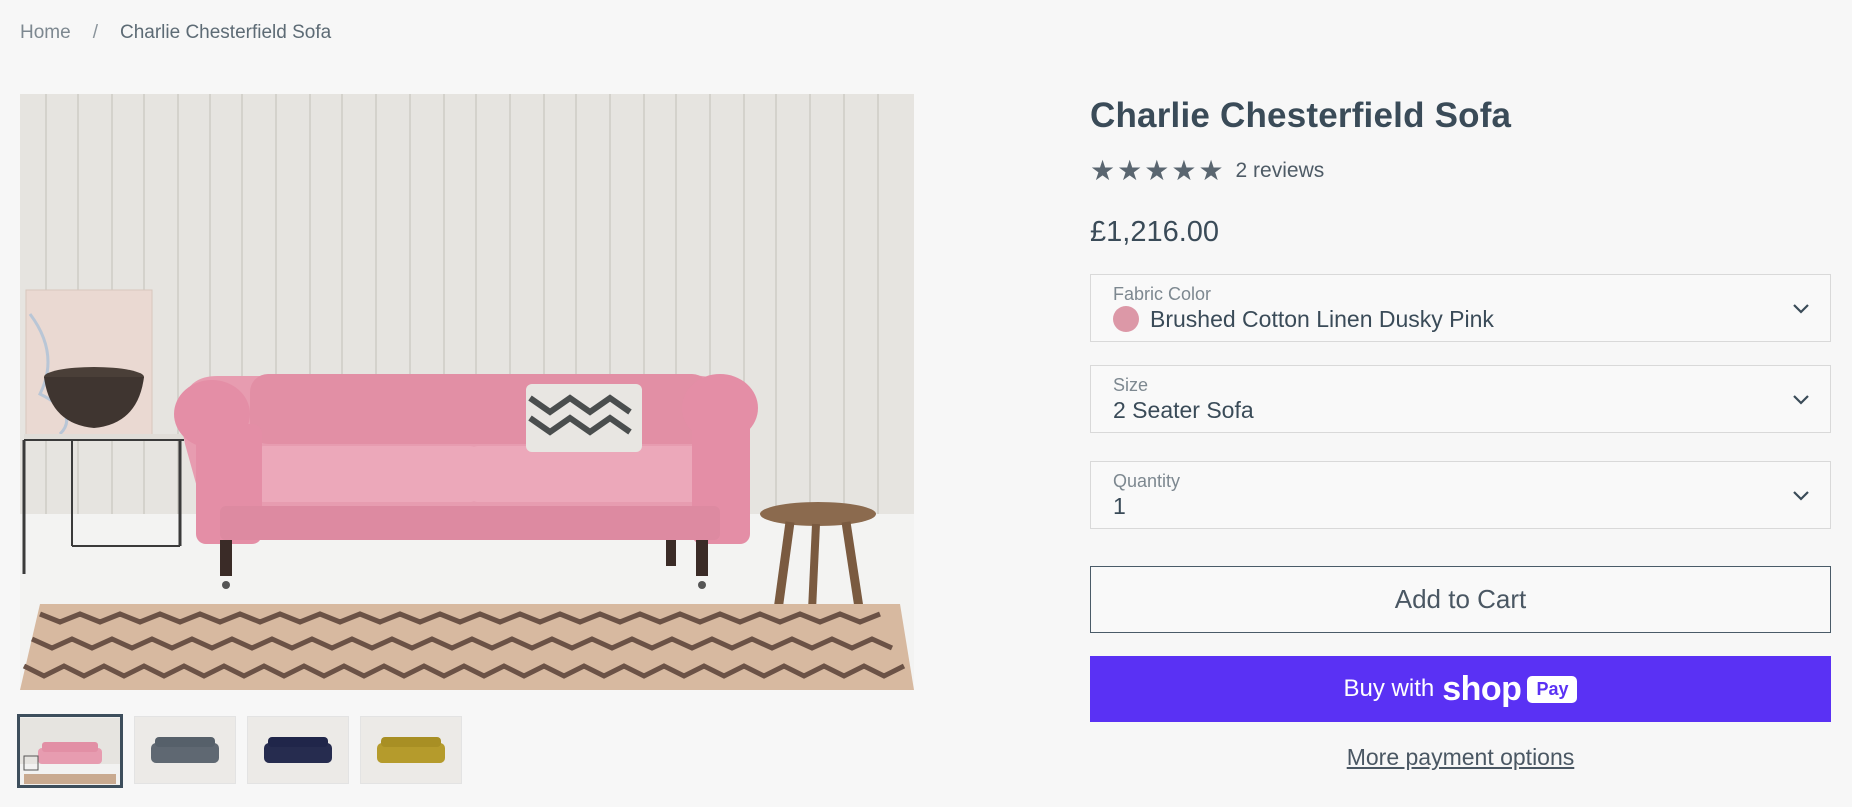 Image resolution: width=1852 pixels, height=807 pixels. Describe the element at coordinates (1322, 319) in the screenshot. I see `fabric-color-value: Brushed Cotton Linen Dusky Pink` at that location.